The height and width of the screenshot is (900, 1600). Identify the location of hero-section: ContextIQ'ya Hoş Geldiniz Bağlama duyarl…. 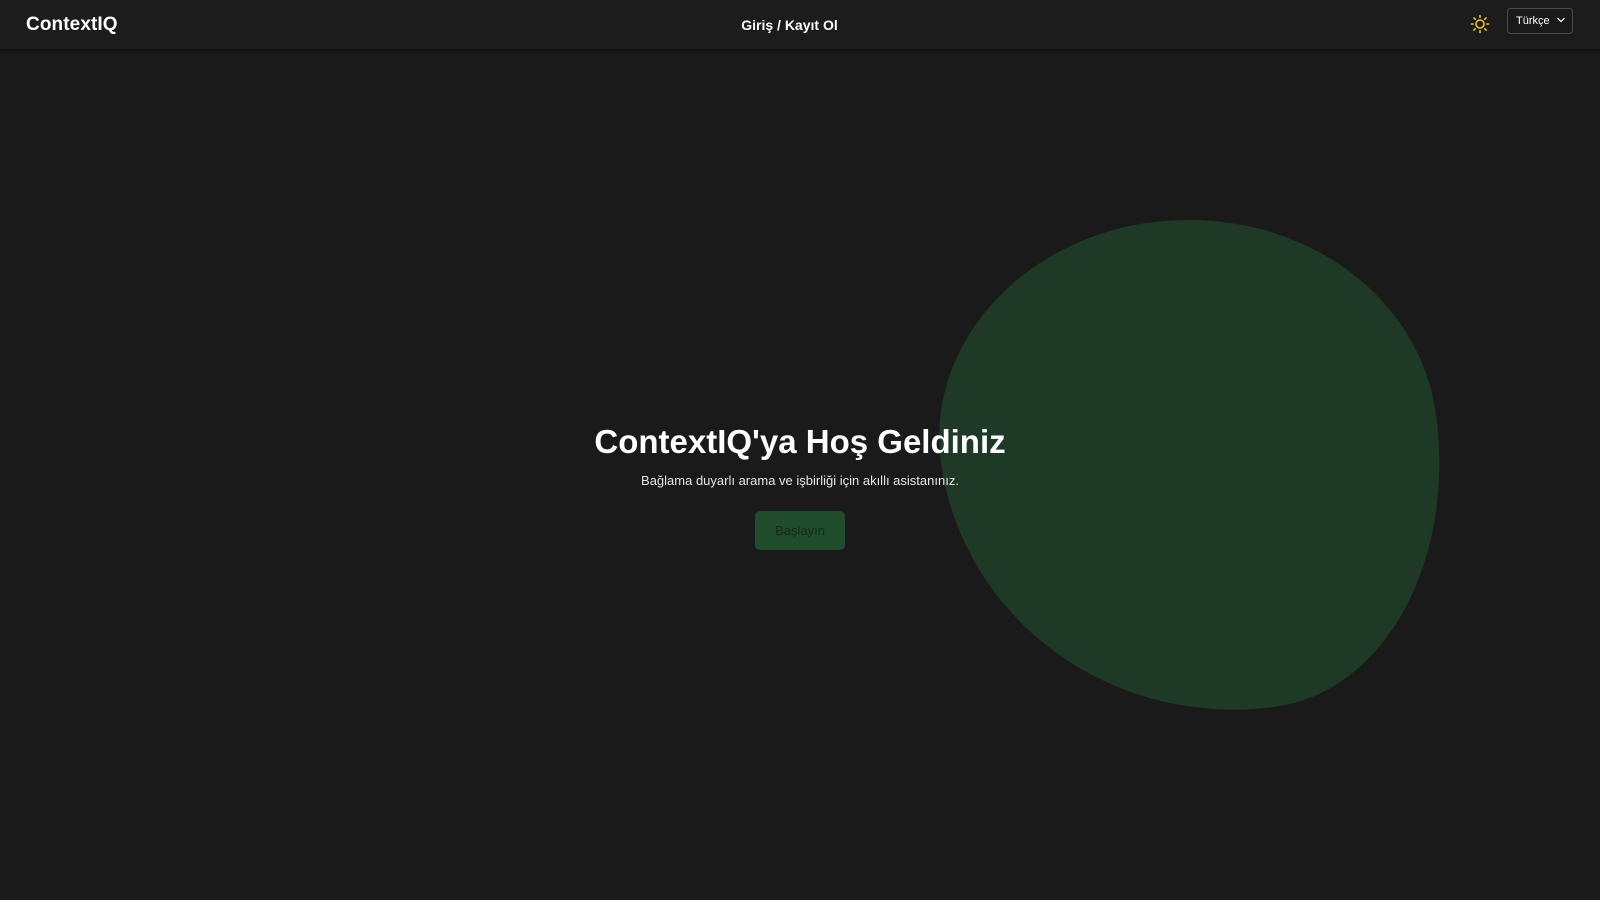
(800, 485).